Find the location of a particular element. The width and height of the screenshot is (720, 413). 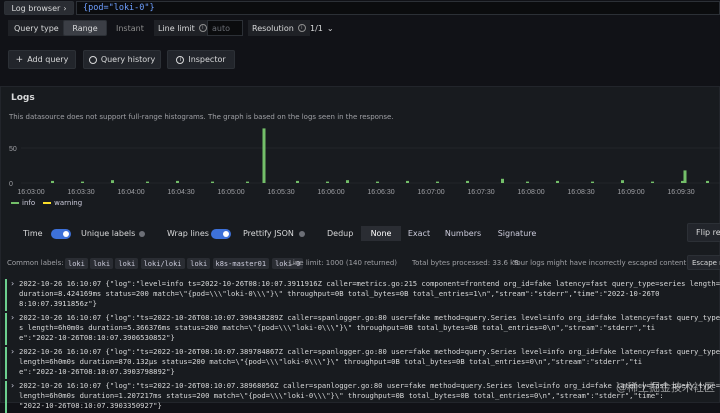

unique-labels-toggle is located at coordinates (147, 234).